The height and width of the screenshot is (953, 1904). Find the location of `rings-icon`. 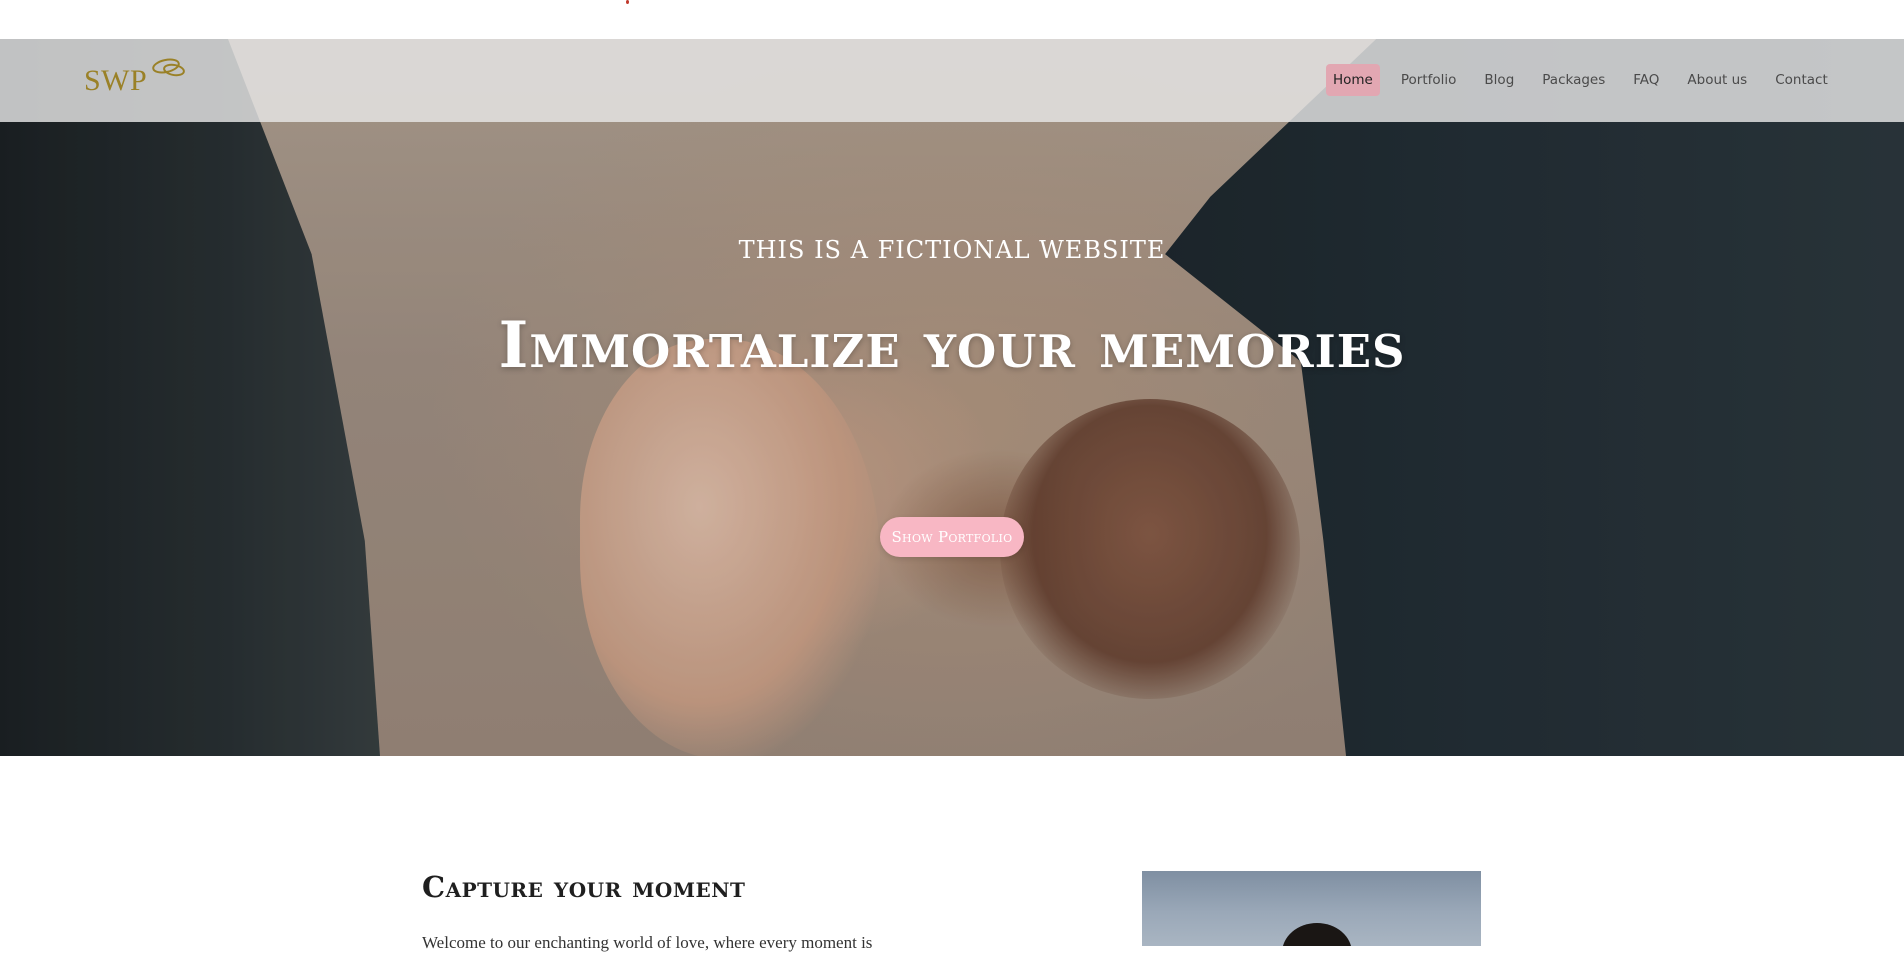

rings-icon is located at coordinates (168, 67).